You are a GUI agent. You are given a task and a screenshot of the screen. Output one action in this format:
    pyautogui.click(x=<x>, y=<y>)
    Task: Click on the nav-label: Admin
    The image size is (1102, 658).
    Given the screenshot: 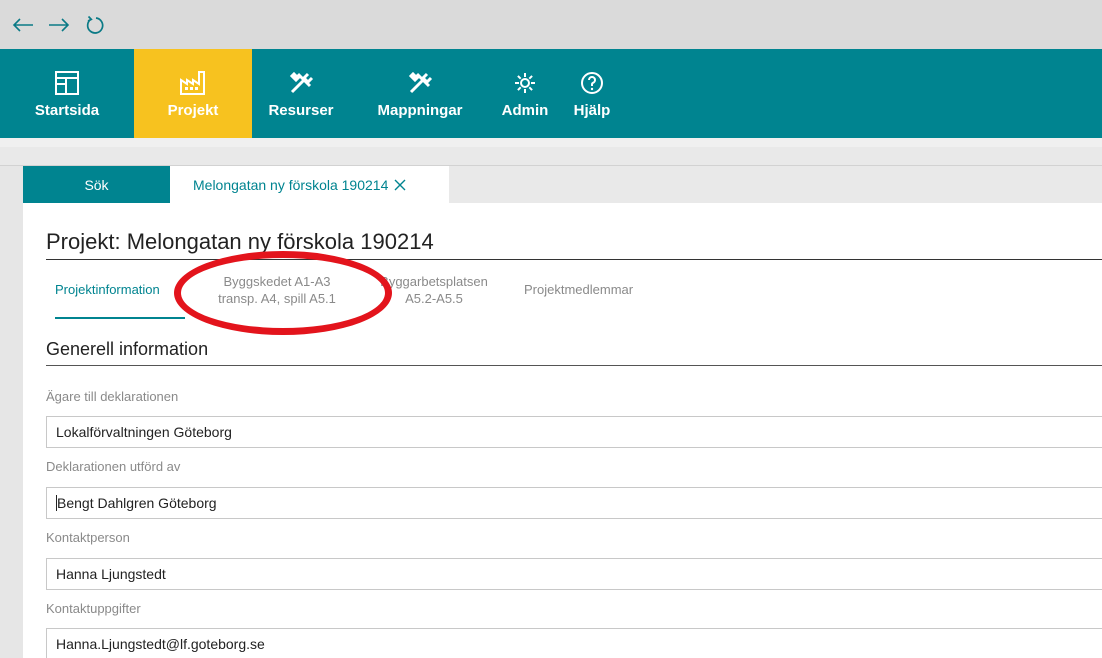 What is the action you would take?
    pyautogui.click(x=525, y=110)
    